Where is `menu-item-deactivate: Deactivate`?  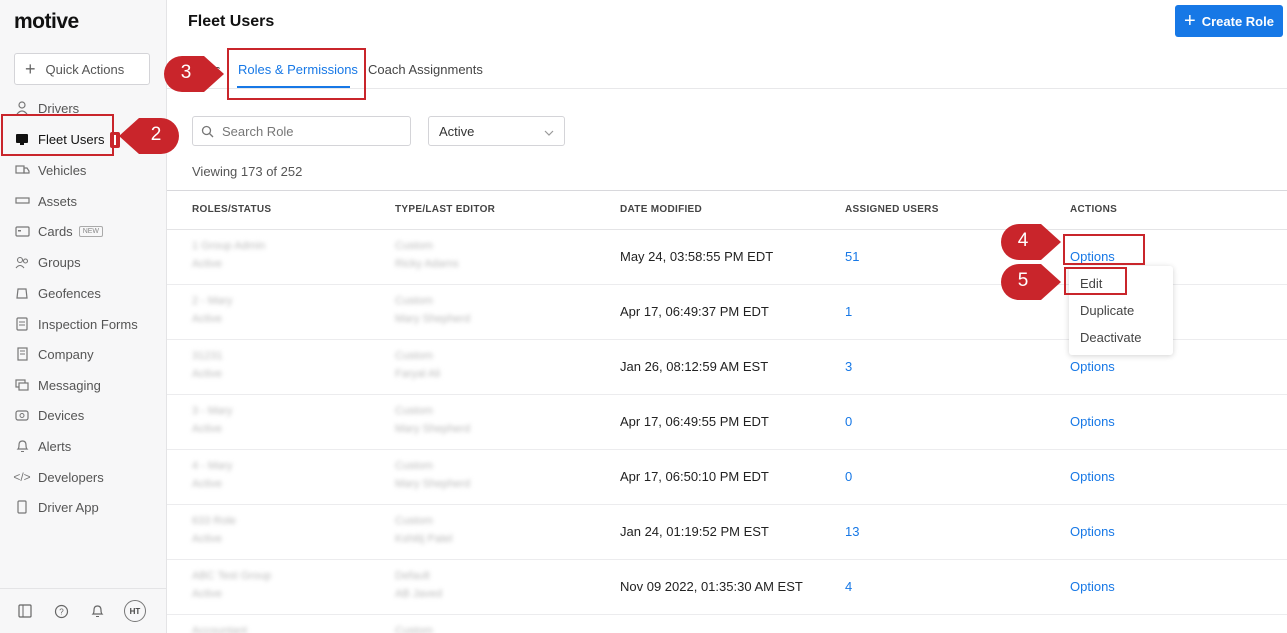 menu-item-deactivate: Deactivate is located at coordinates (1121, 337).